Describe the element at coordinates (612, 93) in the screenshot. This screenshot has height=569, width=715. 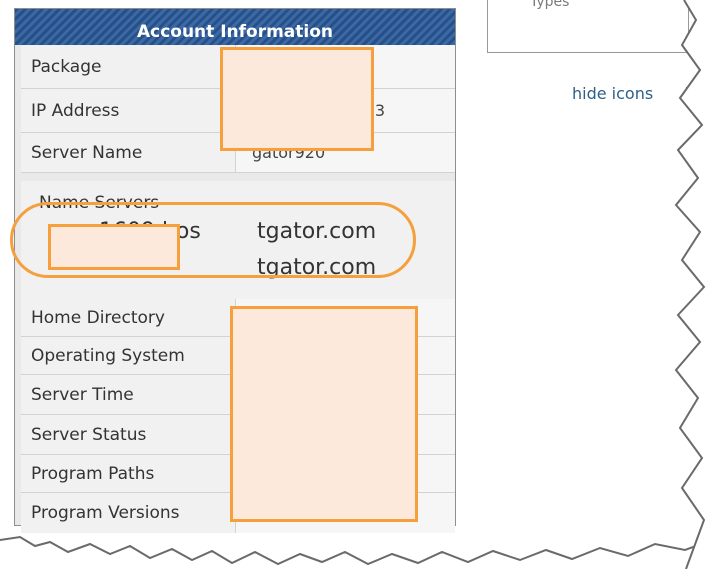
I see `hide-icons-link: hide icons` at that location.